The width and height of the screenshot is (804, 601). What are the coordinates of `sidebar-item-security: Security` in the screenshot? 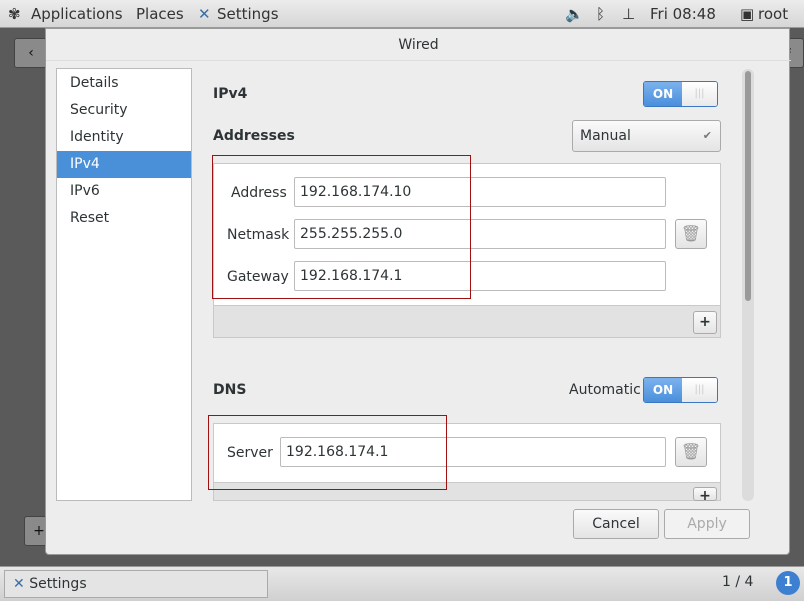 It's located at (124, 110).